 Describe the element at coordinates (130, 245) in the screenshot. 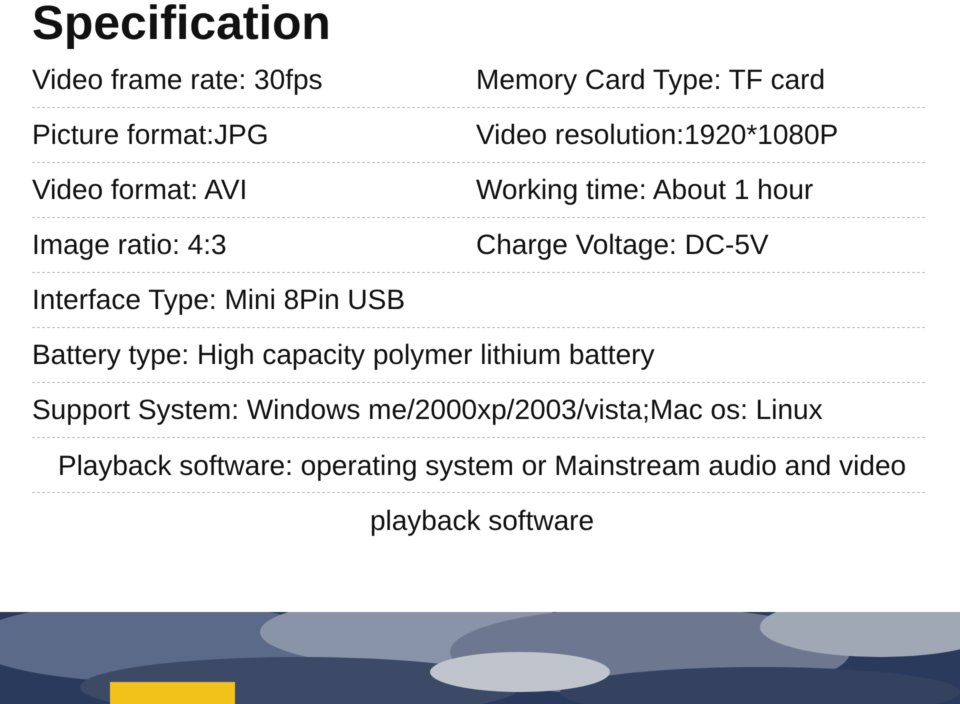

I see `spec-text: Image ratio: 4:3` at that location.